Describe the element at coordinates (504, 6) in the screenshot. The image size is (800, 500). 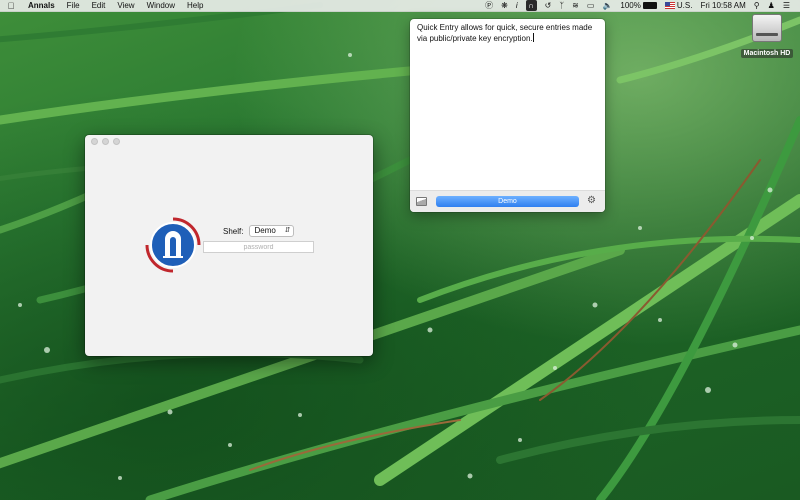
I see `paw-icon: ❋` at that location.